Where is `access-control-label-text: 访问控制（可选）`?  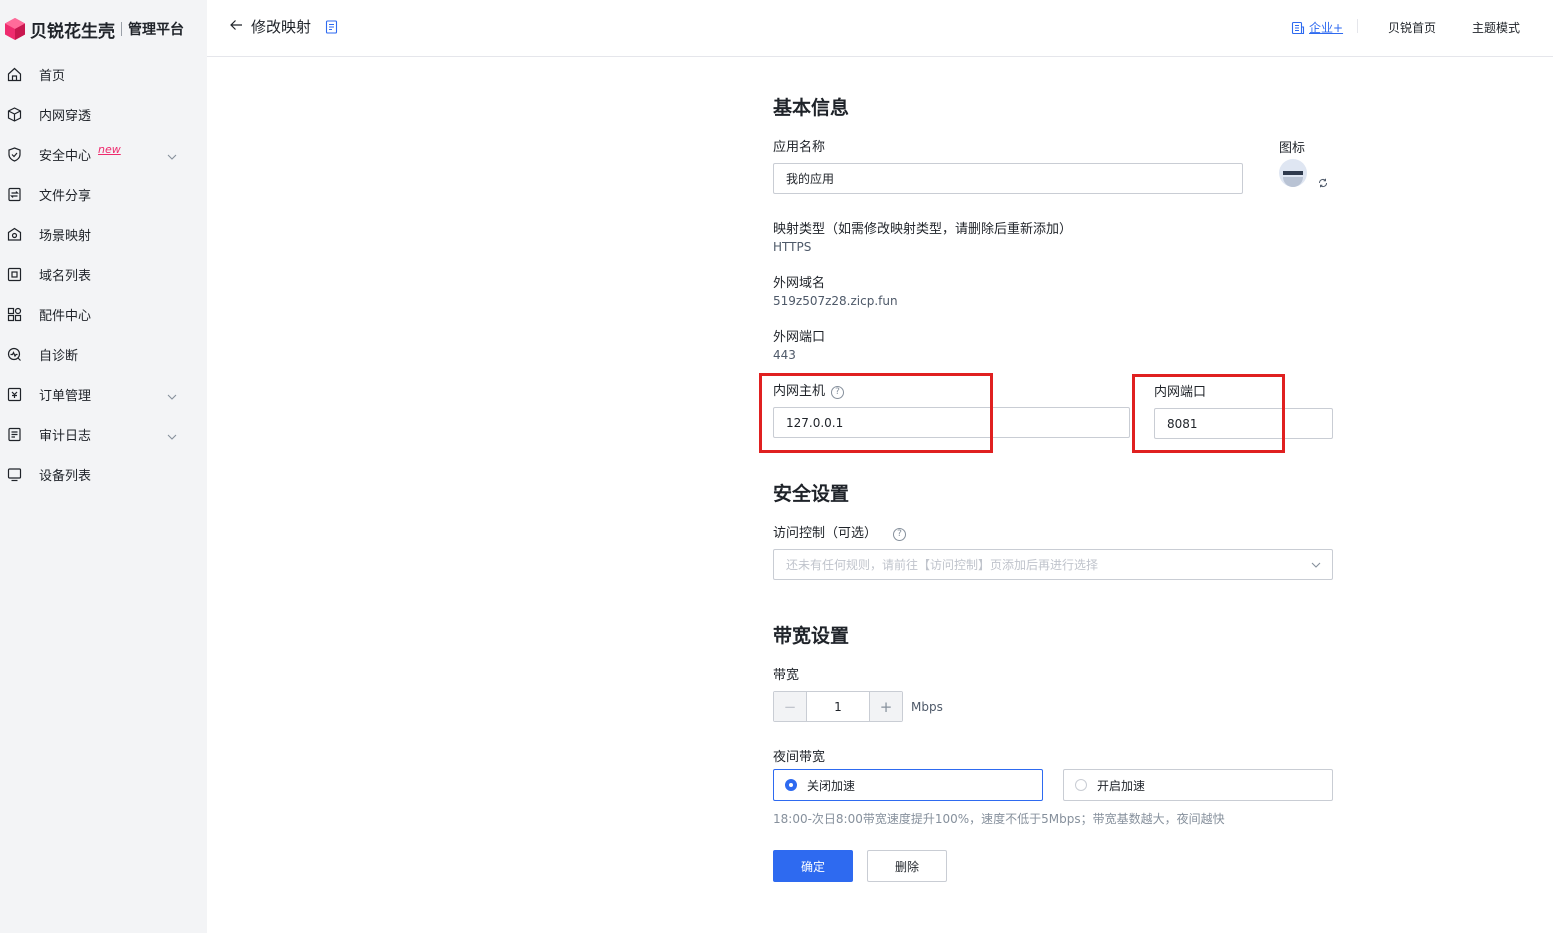
access-control-label-text: 访问控制（可选） is located at coordinates (825, 533).